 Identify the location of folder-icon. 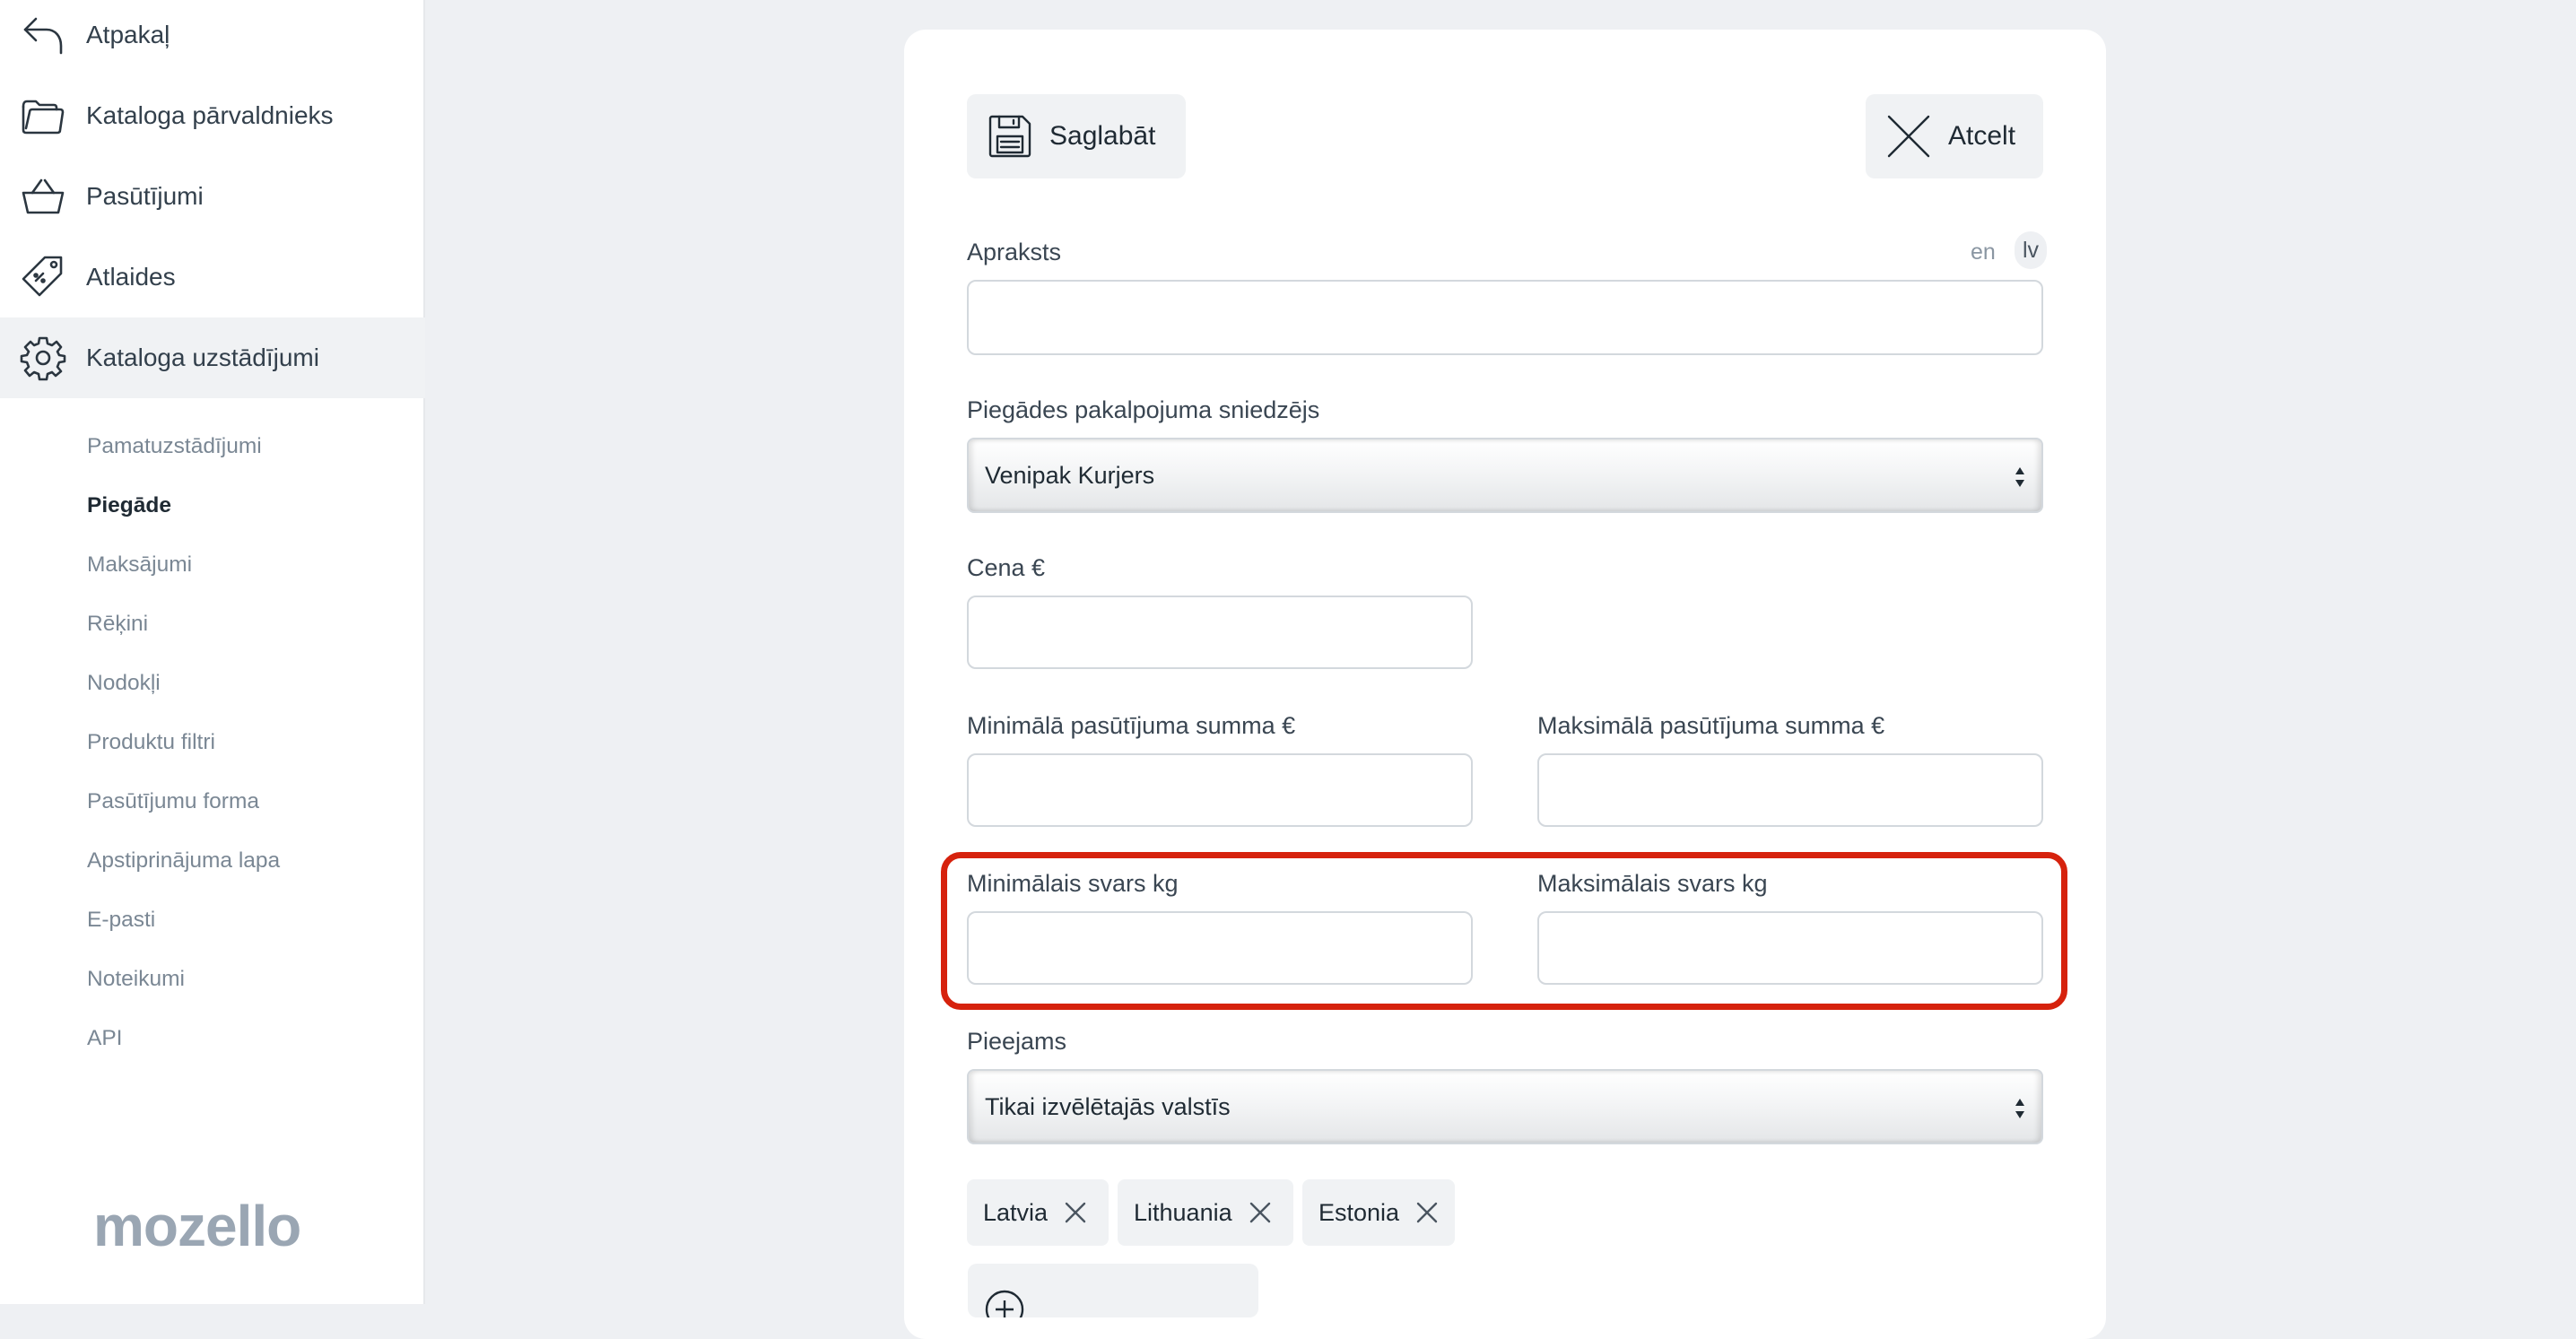
(43, 115).